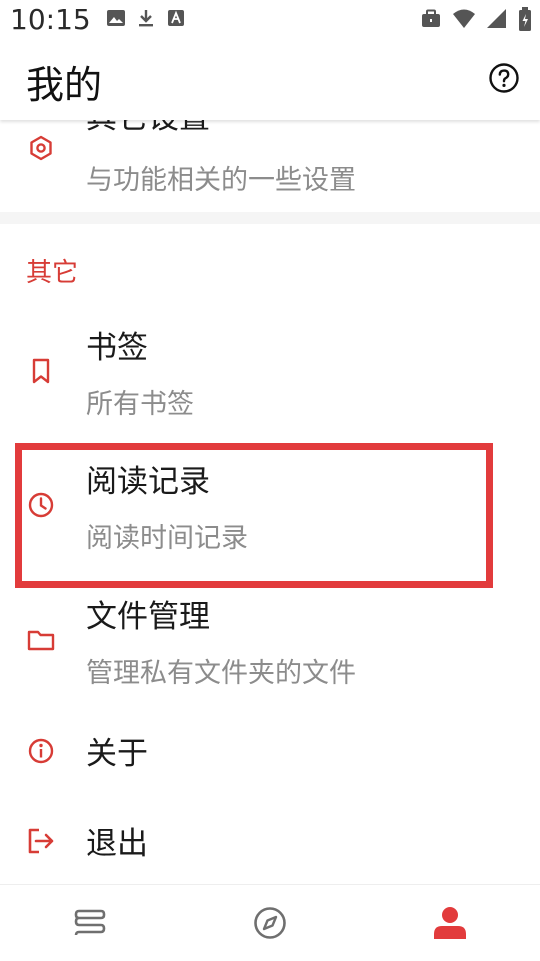 The image size is (540, 961). What do you see at coordinates (41, 841) in the screenshot?
I see `logout-icon` at bounding box center [41, 841].